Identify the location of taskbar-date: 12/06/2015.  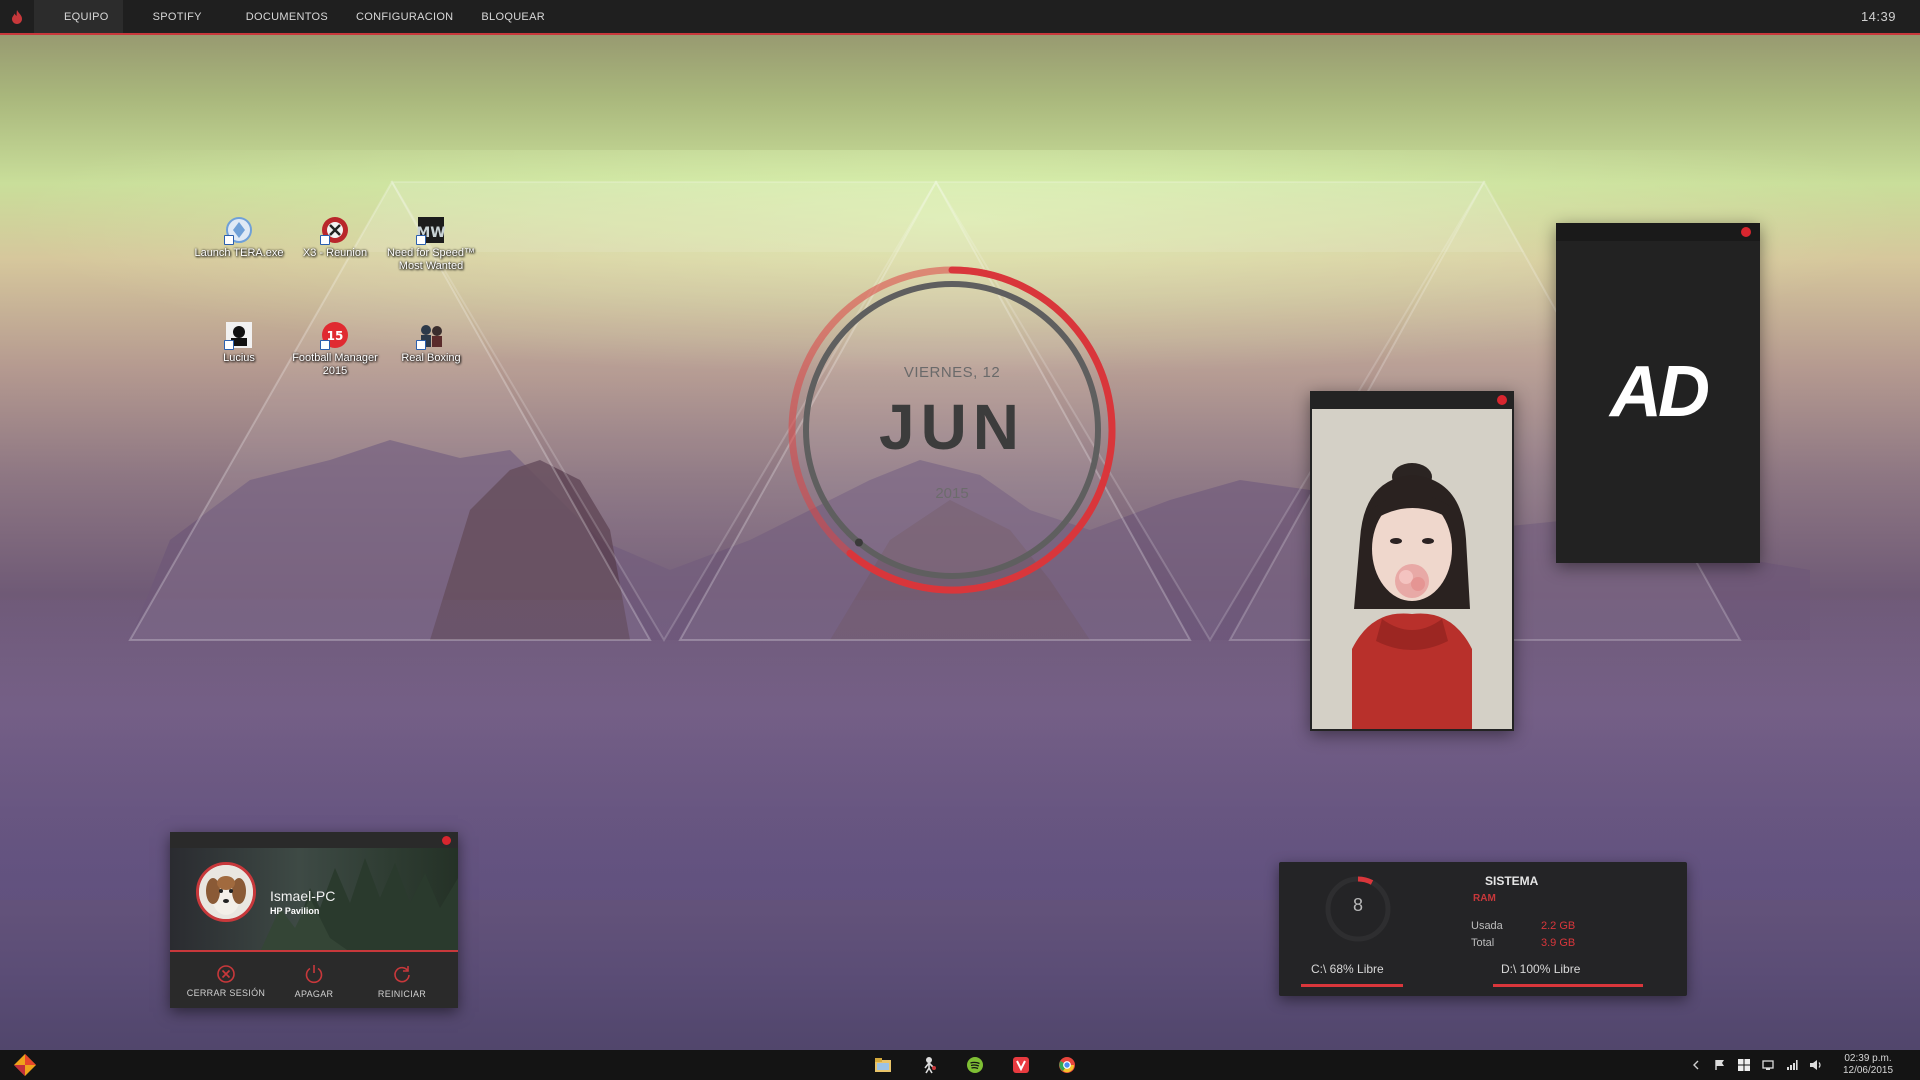
(1868, 1070).